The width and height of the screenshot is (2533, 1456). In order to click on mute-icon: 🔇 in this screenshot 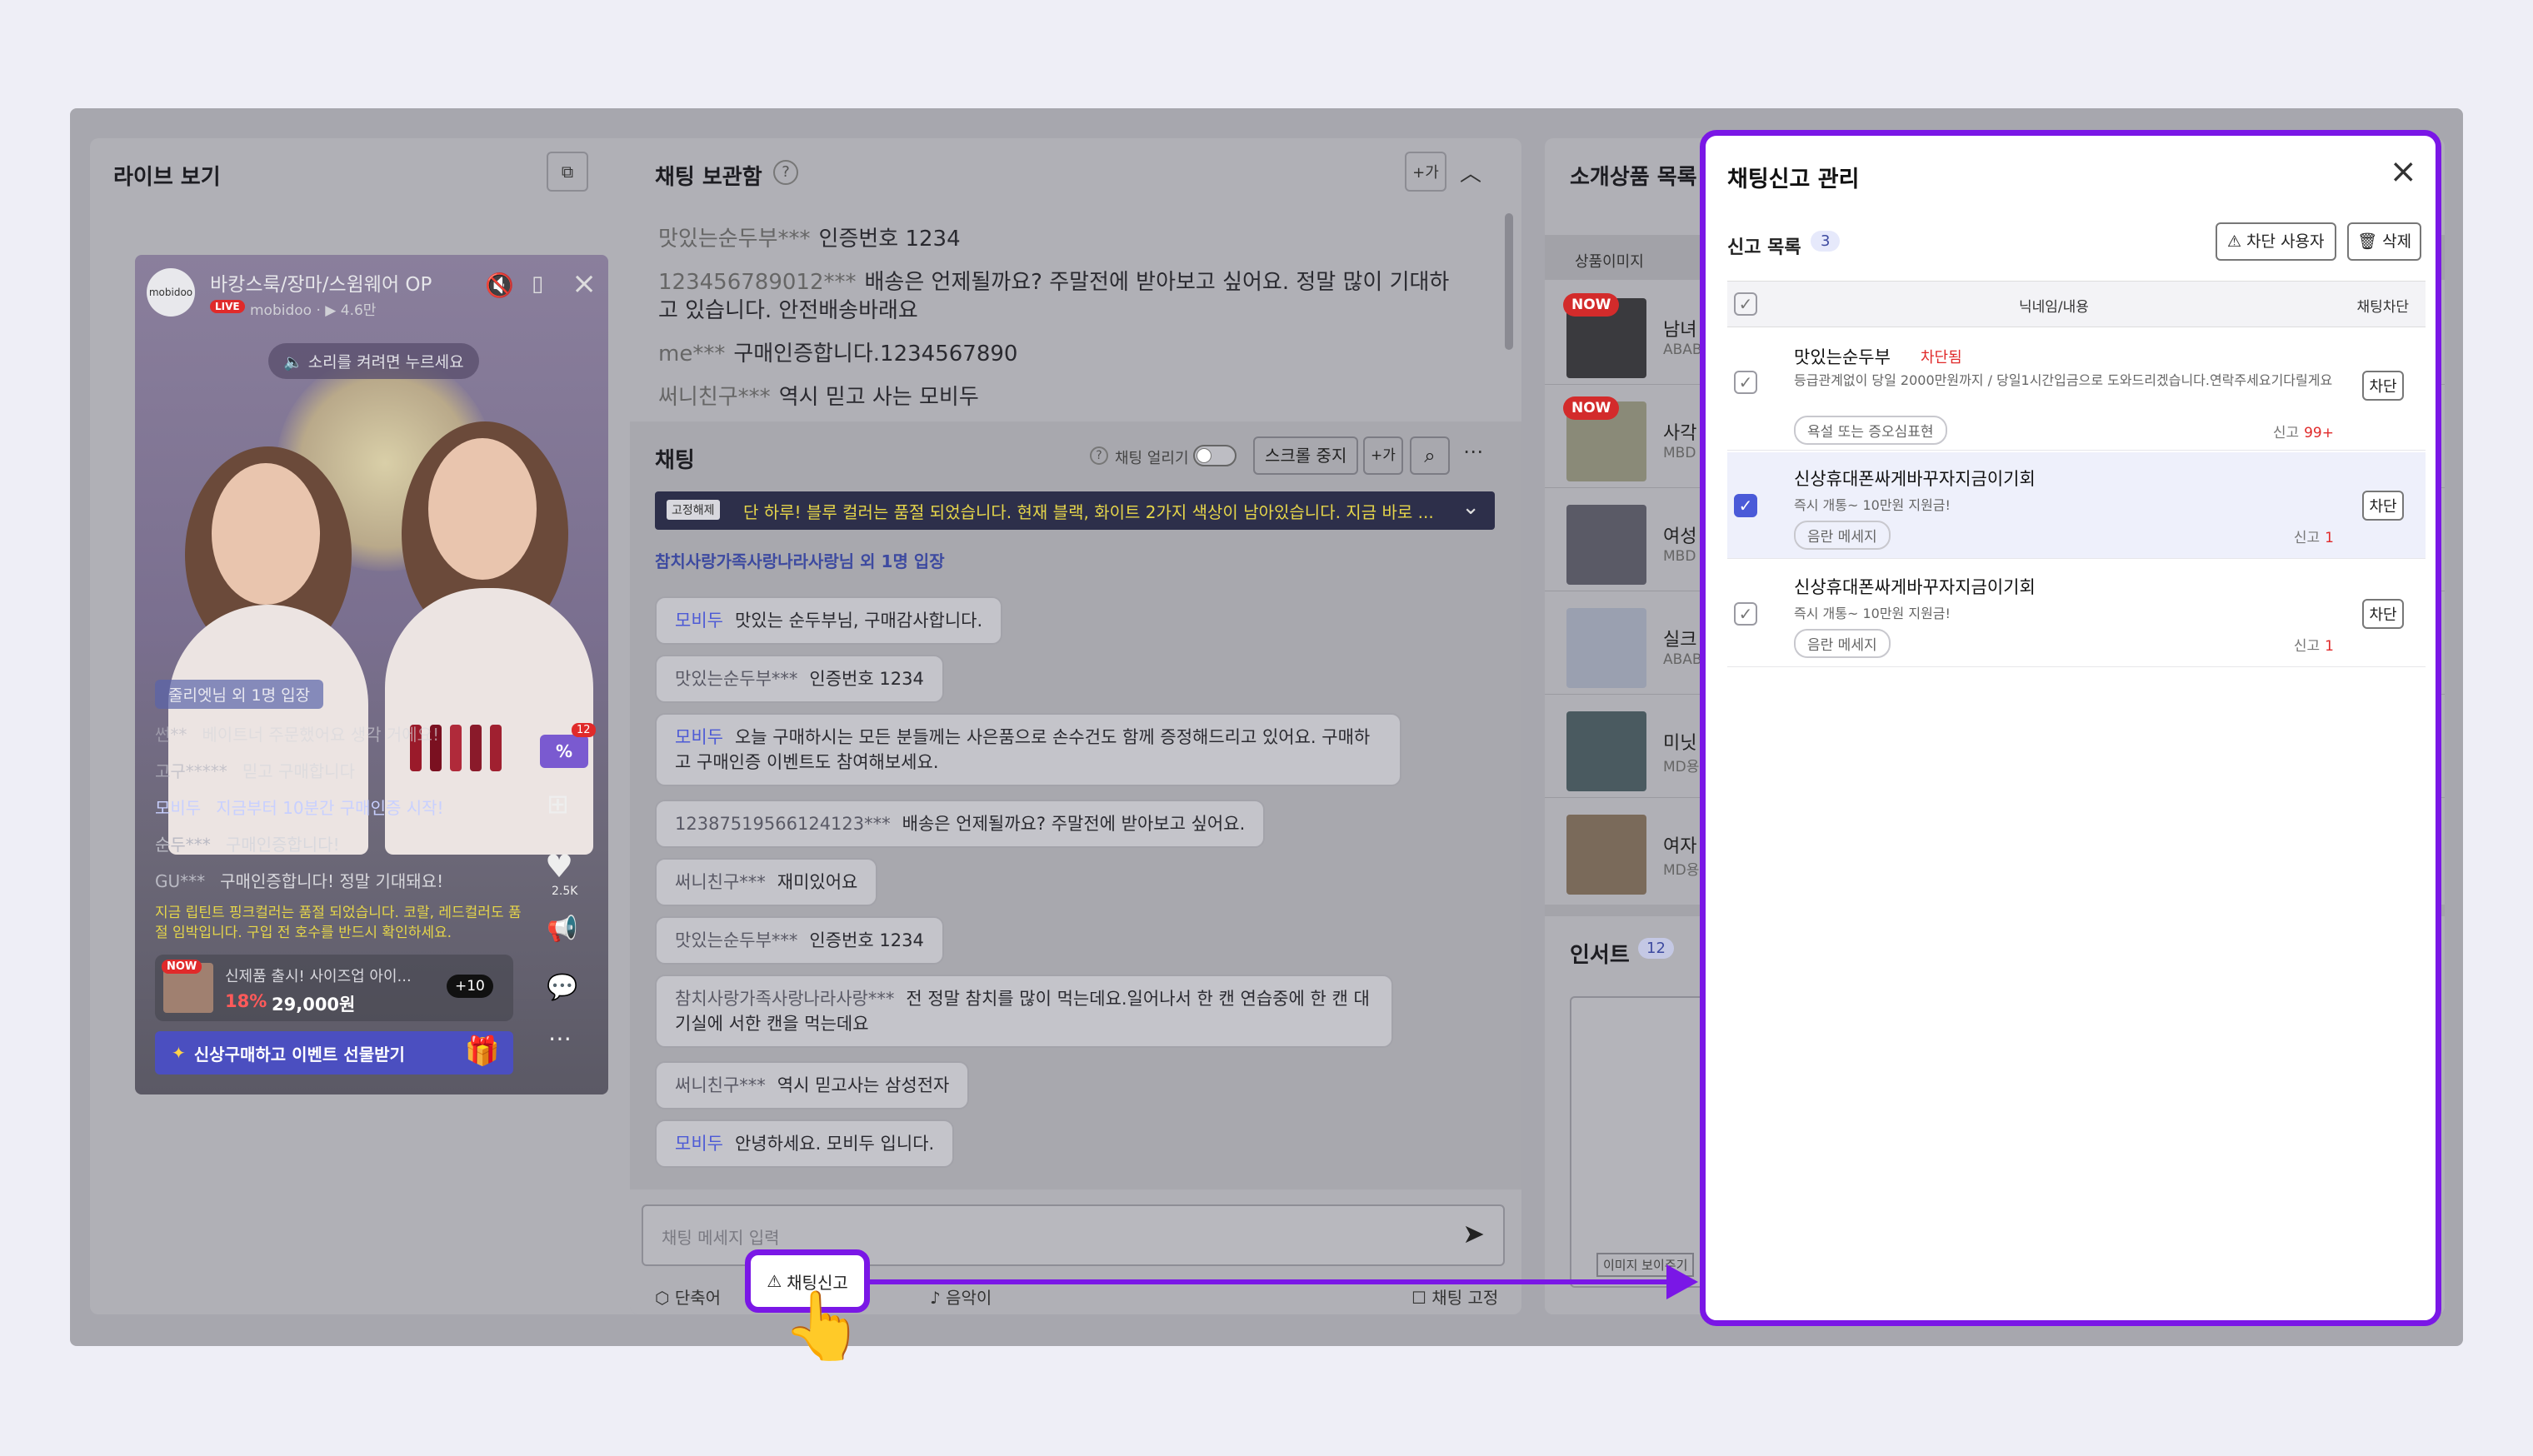, I will do `click(499, 285)`.